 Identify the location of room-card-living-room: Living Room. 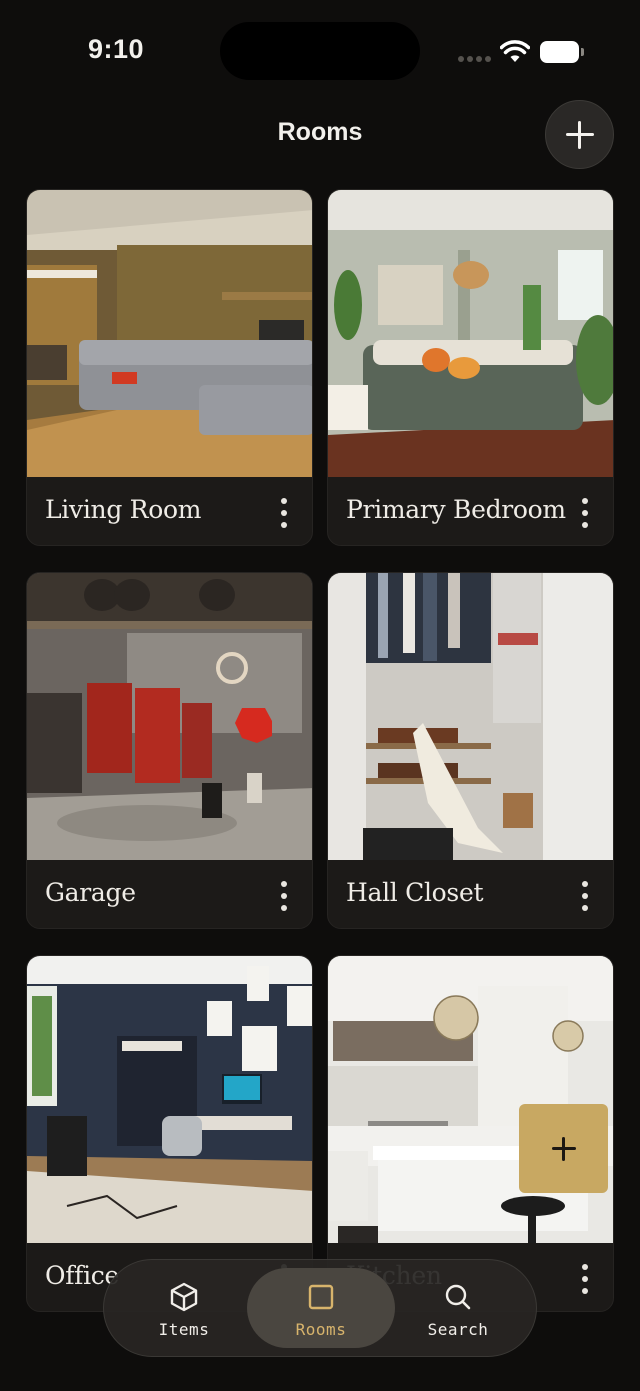
(169, 367).